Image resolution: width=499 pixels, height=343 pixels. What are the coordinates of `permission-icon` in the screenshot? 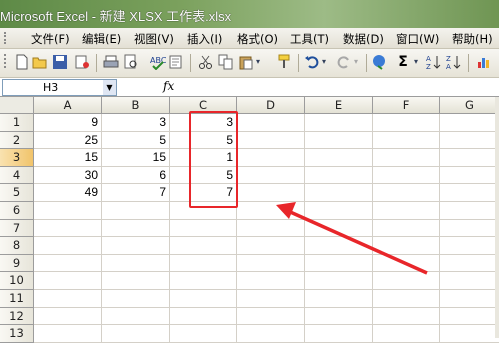 It's located at (82, 62).